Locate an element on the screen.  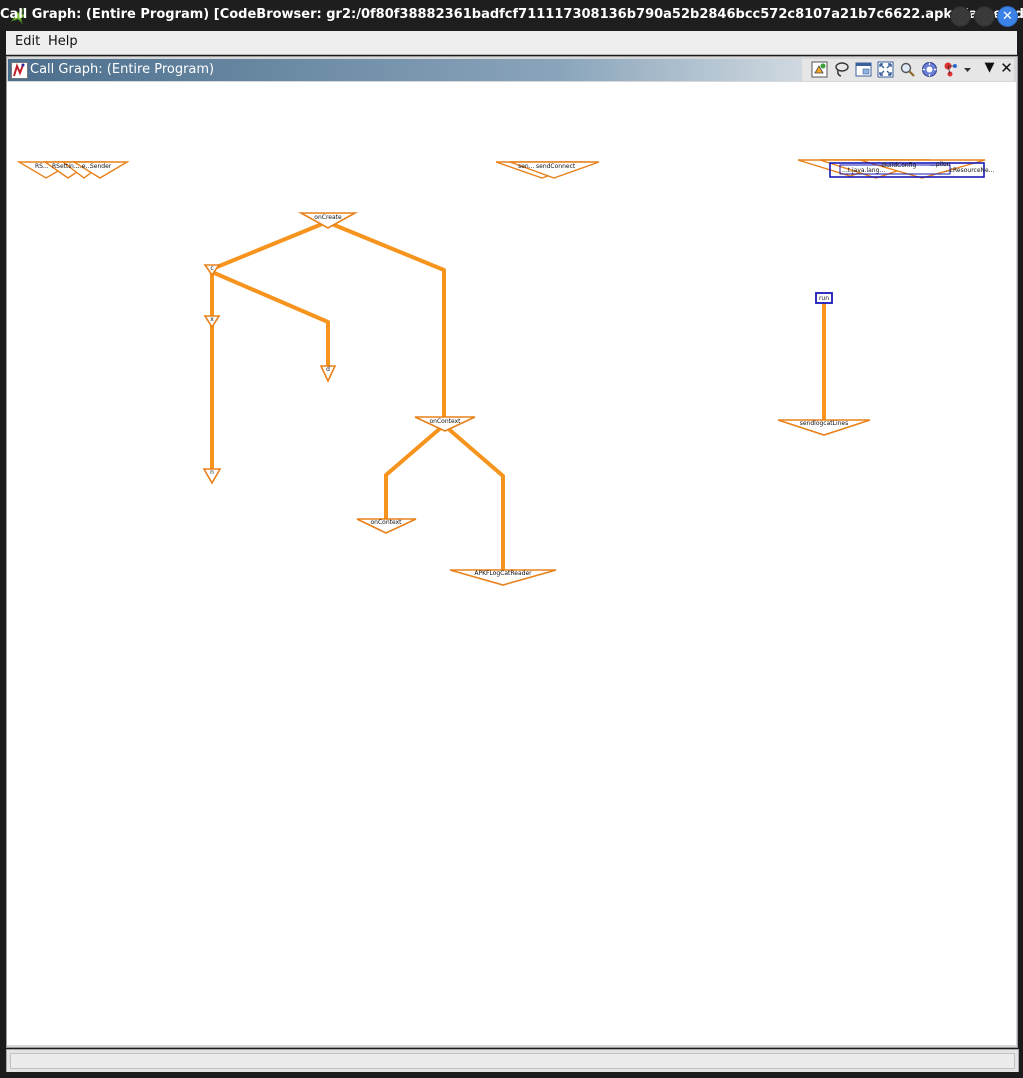
node-x: x is located at coordinates (212, 322).